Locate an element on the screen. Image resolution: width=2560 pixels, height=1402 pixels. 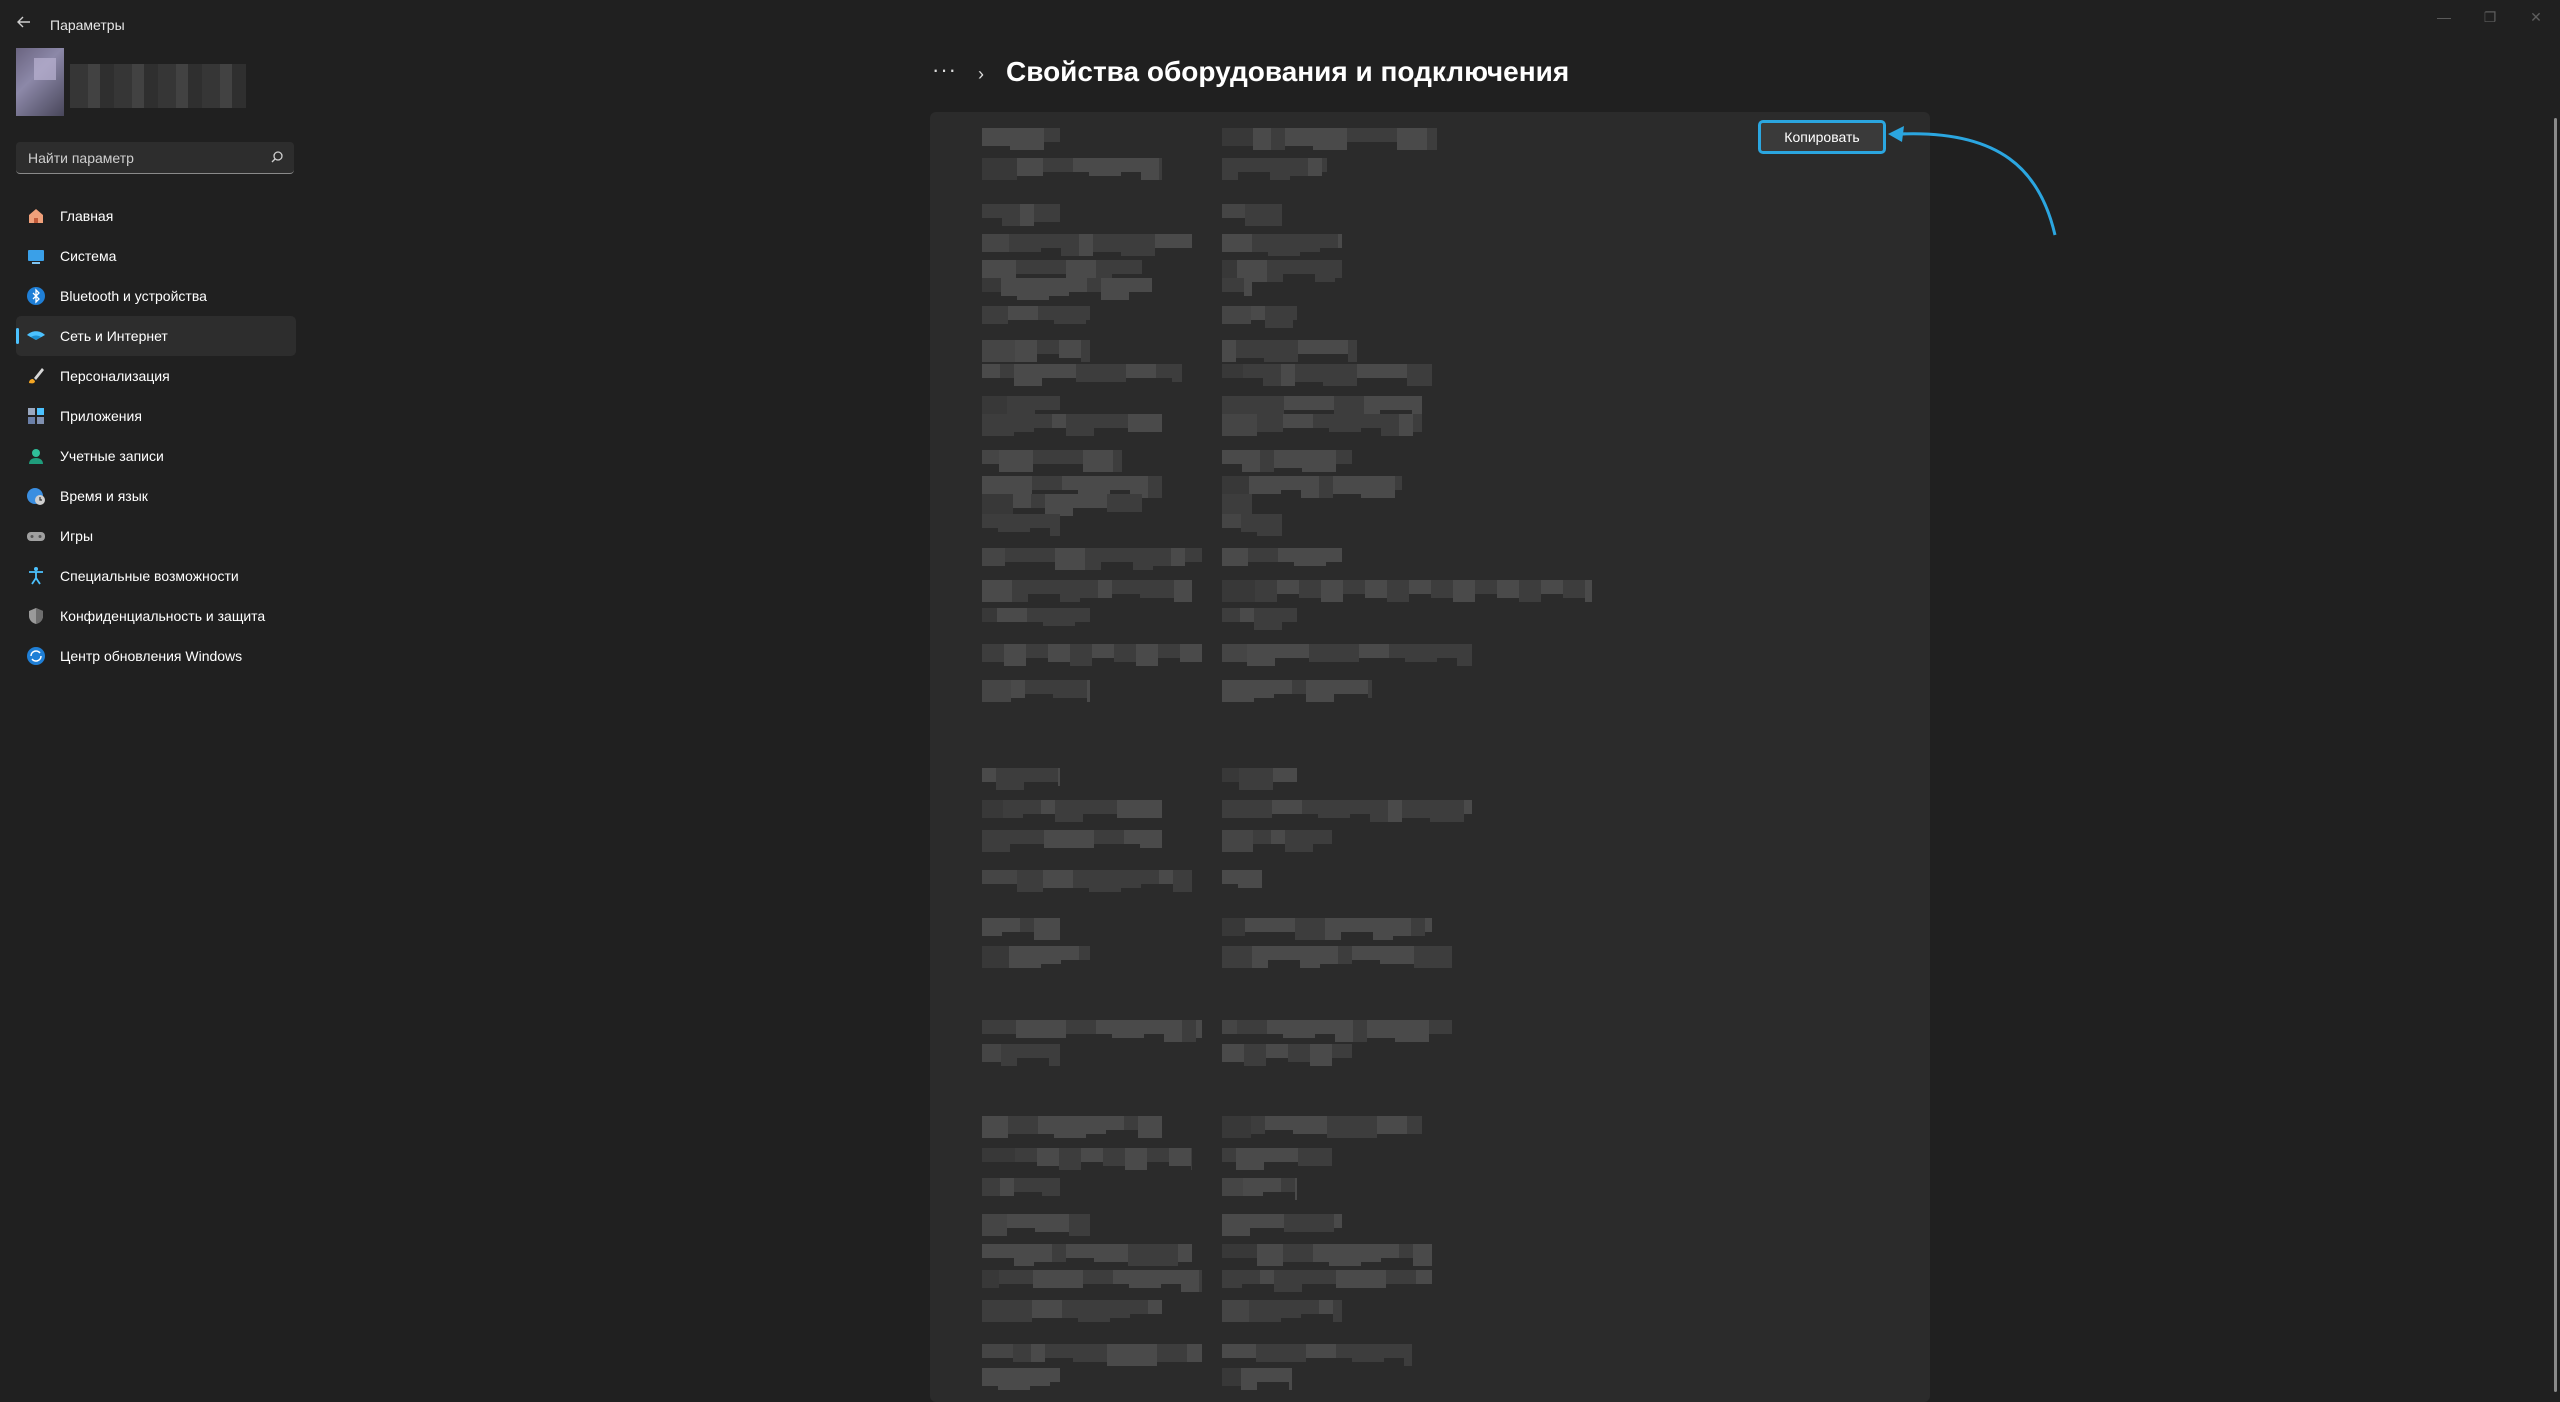
sidebar-item-bluetooth: Bluetooth и устройства is located at coordinates (156, 296).